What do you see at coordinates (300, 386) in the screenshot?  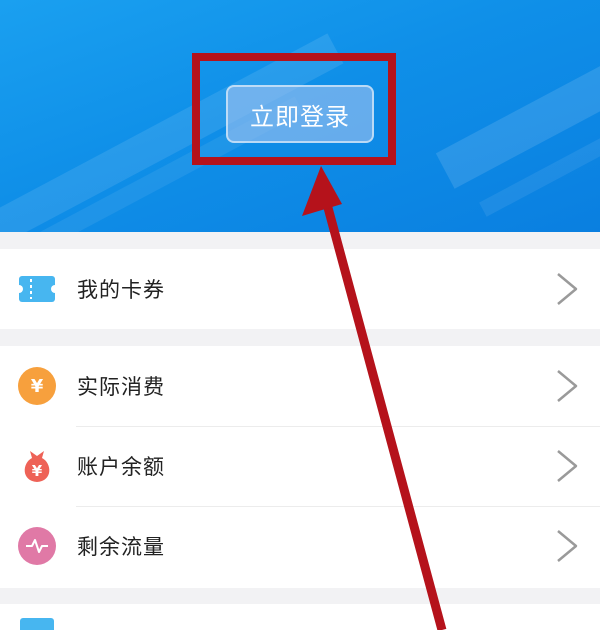 I see `menu-item-actual-spending: ¥ 实际消费` at bounding box center [300, 386].